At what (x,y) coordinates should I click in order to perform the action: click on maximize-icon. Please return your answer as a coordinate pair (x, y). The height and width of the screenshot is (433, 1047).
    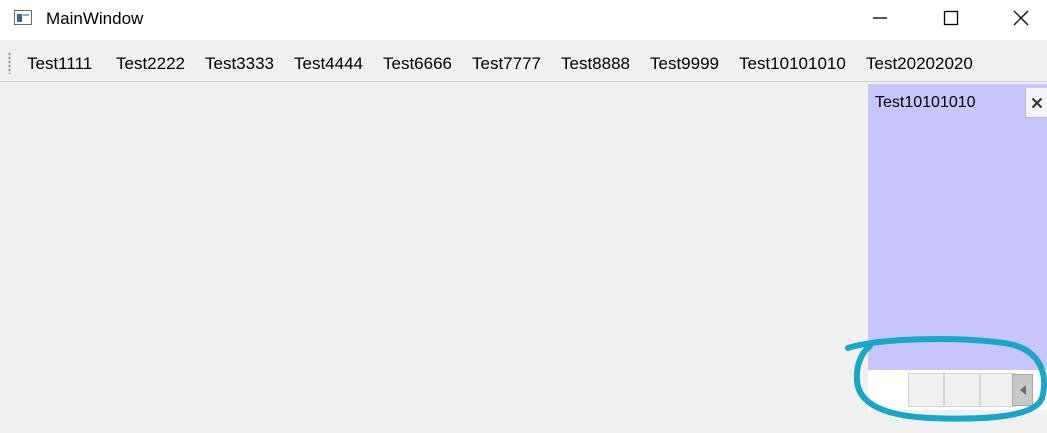
    Looking at the image, I should click on (951, 18).